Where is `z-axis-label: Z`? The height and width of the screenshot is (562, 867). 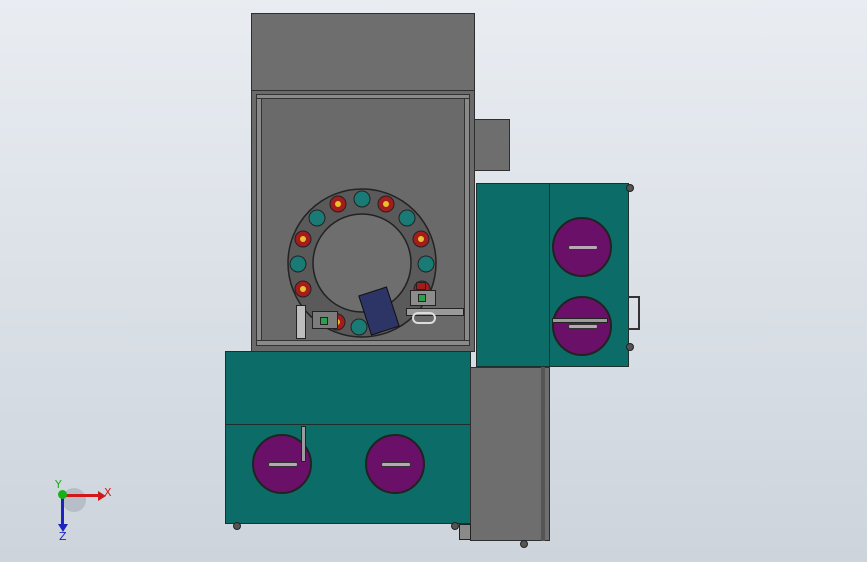
z-axis-label: Z is located at coordinates (63, 536).